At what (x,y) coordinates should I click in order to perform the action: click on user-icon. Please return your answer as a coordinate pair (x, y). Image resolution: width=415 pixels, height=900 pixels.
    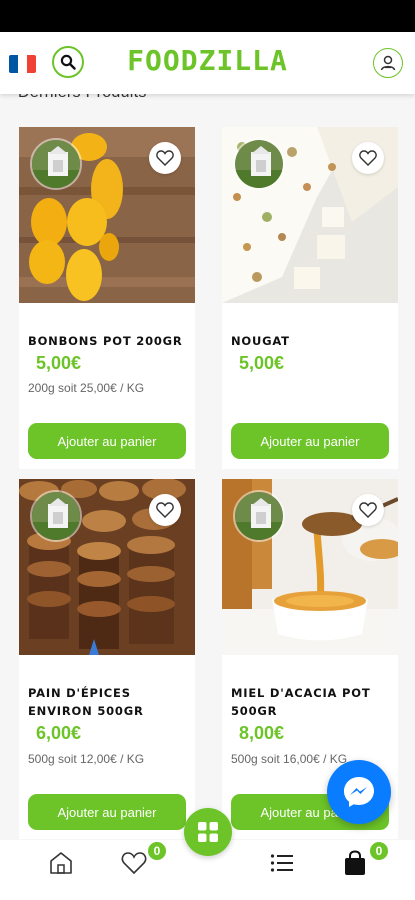
    Looking at the image, I should click on (388, 63).